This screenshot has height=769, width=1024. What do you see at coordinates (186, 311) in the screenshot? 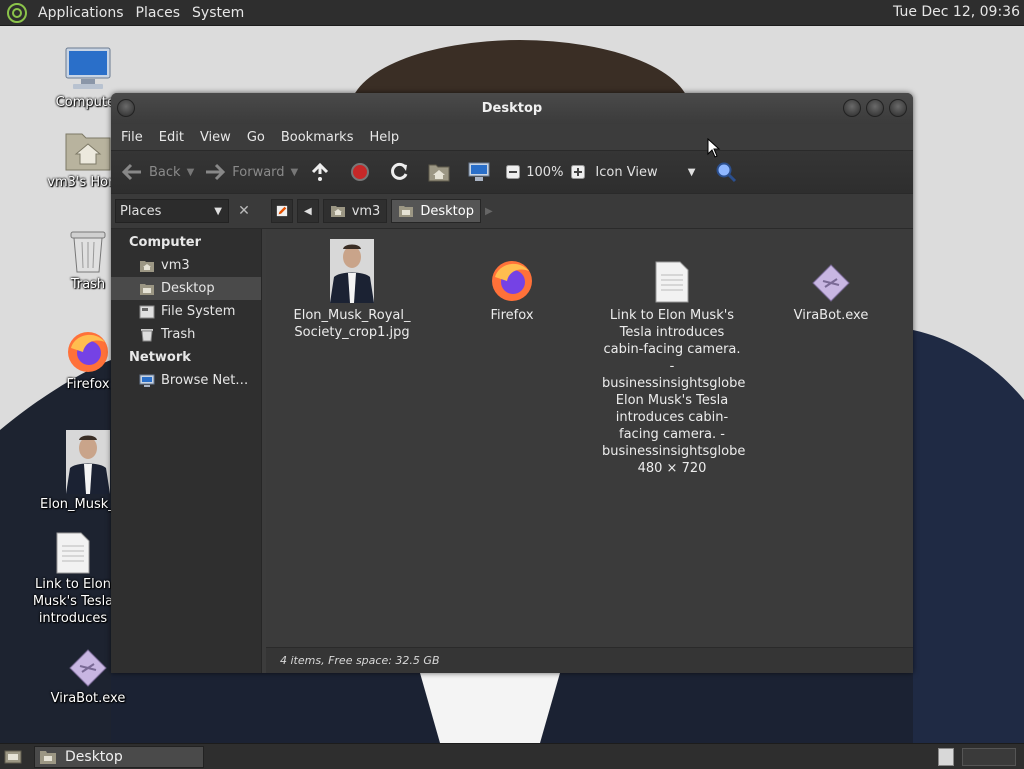
I see `sidebar-item-file-system: File System` at bounding box center [186, 311].